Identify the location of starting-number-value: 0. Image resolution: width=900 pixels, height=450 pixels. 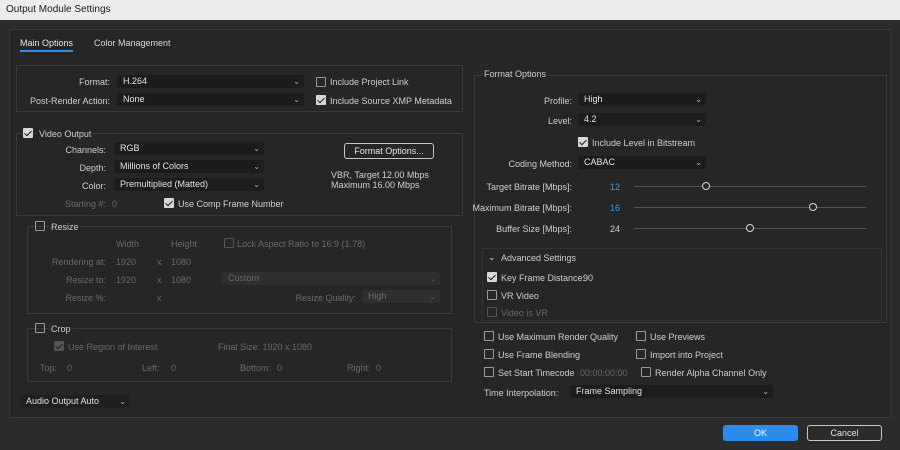
(115, 204).